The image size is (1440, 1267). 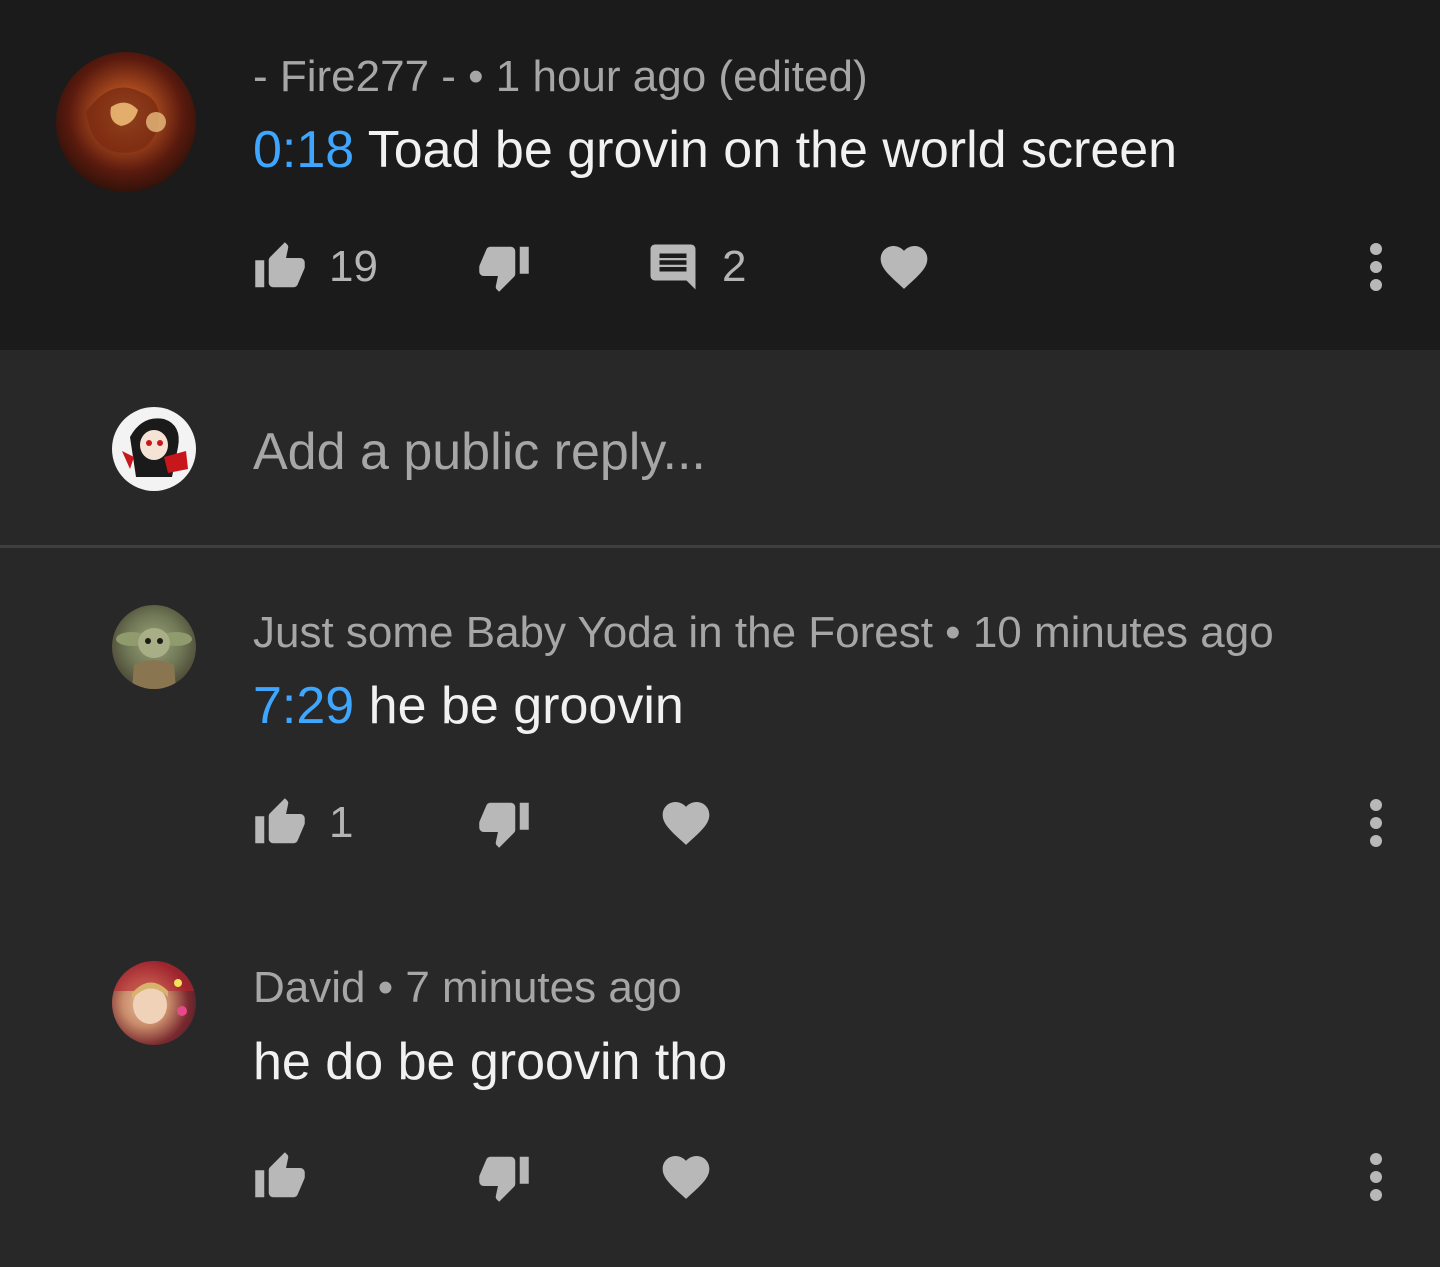 I want to click on david-avatar, so click(x=154, y=1003).